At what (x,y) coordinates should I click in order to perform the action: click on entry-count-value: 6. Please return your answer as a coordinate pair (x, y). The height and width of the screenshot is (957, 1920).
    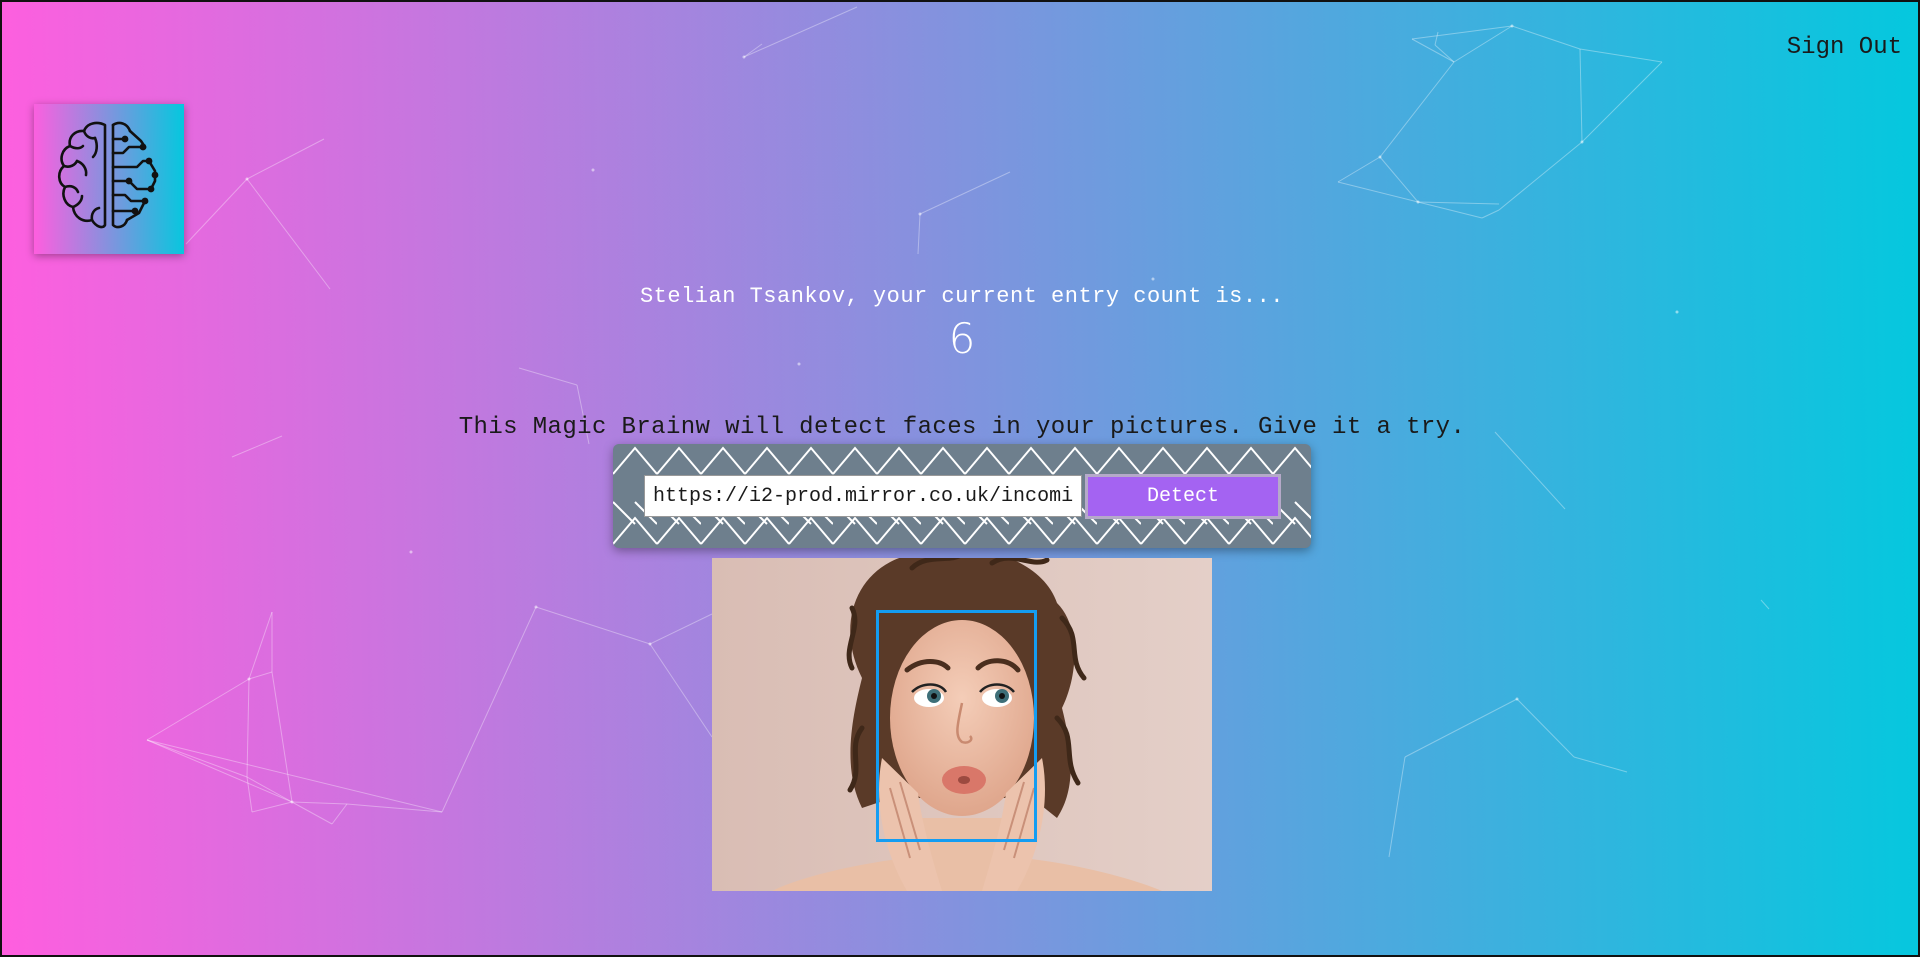
    Looking at the image, I should click on (962, 338).